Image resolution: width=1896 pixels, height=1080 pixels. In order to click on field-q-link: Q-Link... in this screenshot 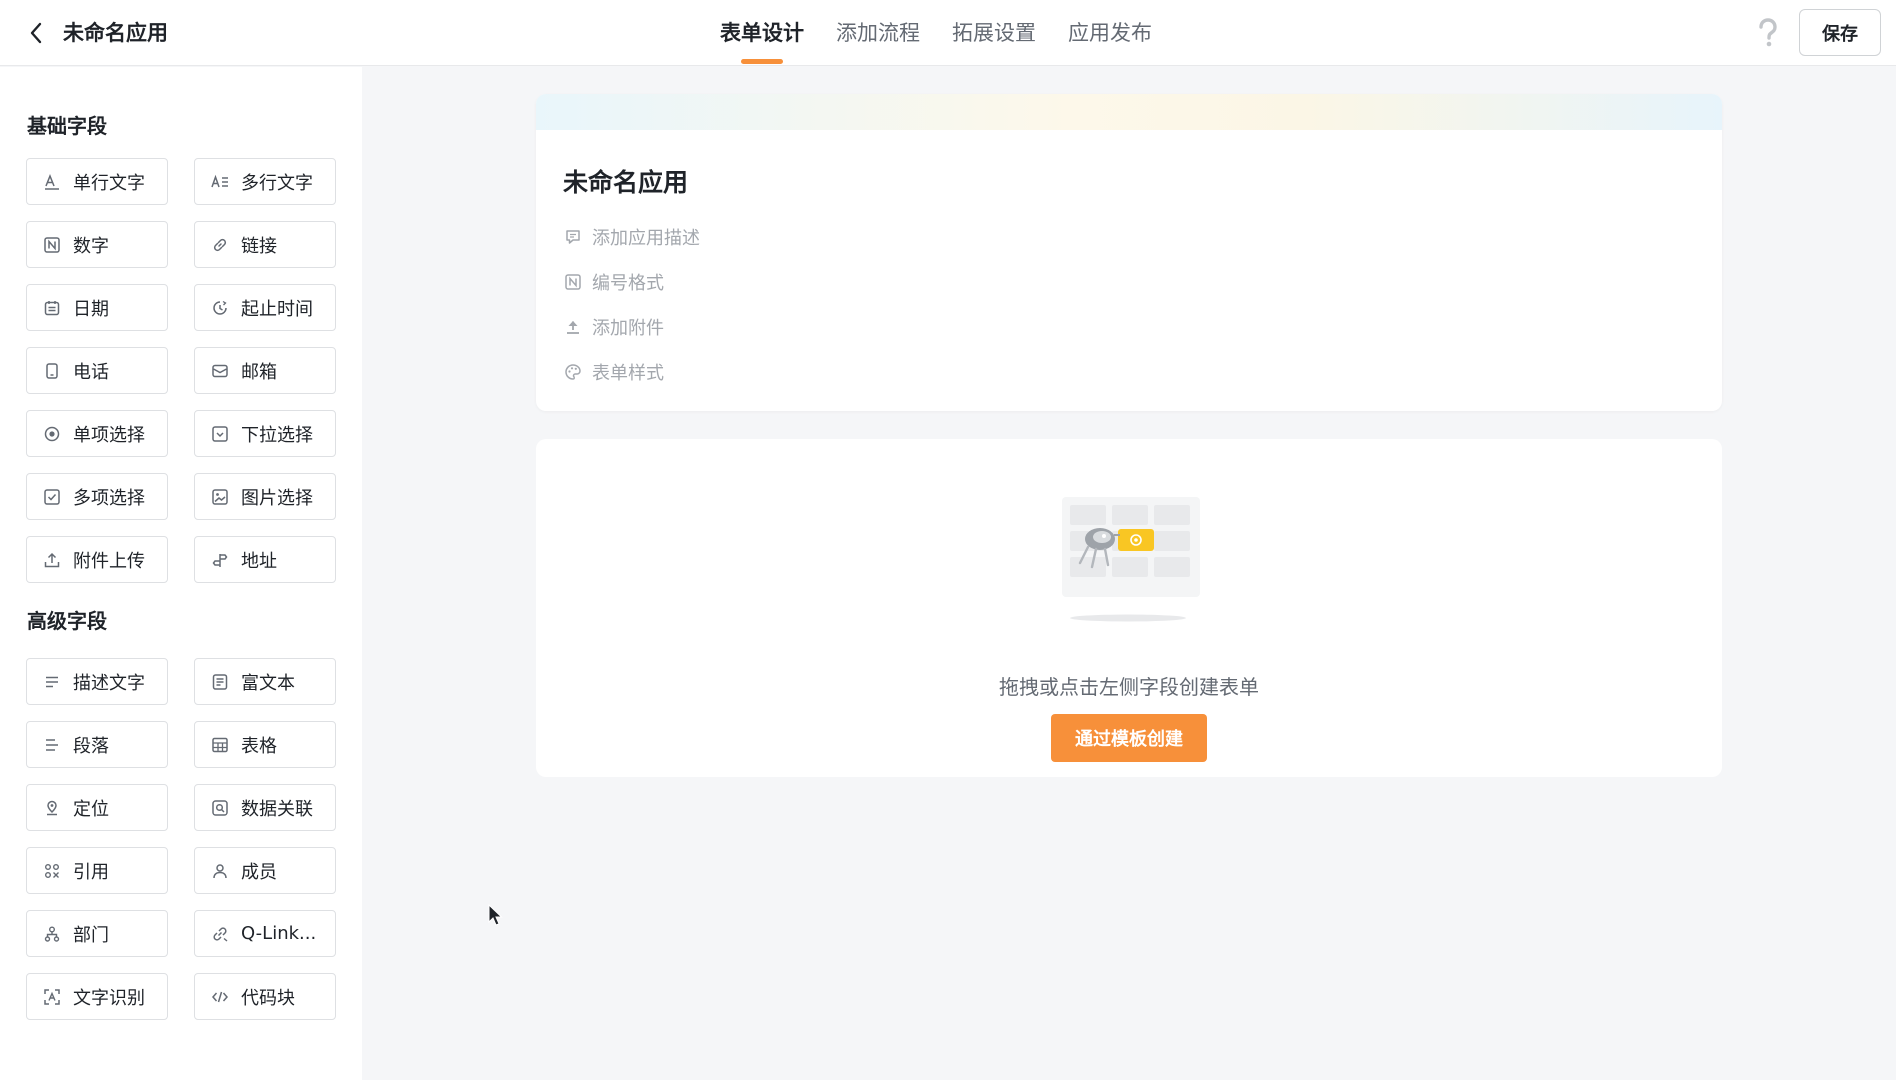, I will do `click(265, 933)`.